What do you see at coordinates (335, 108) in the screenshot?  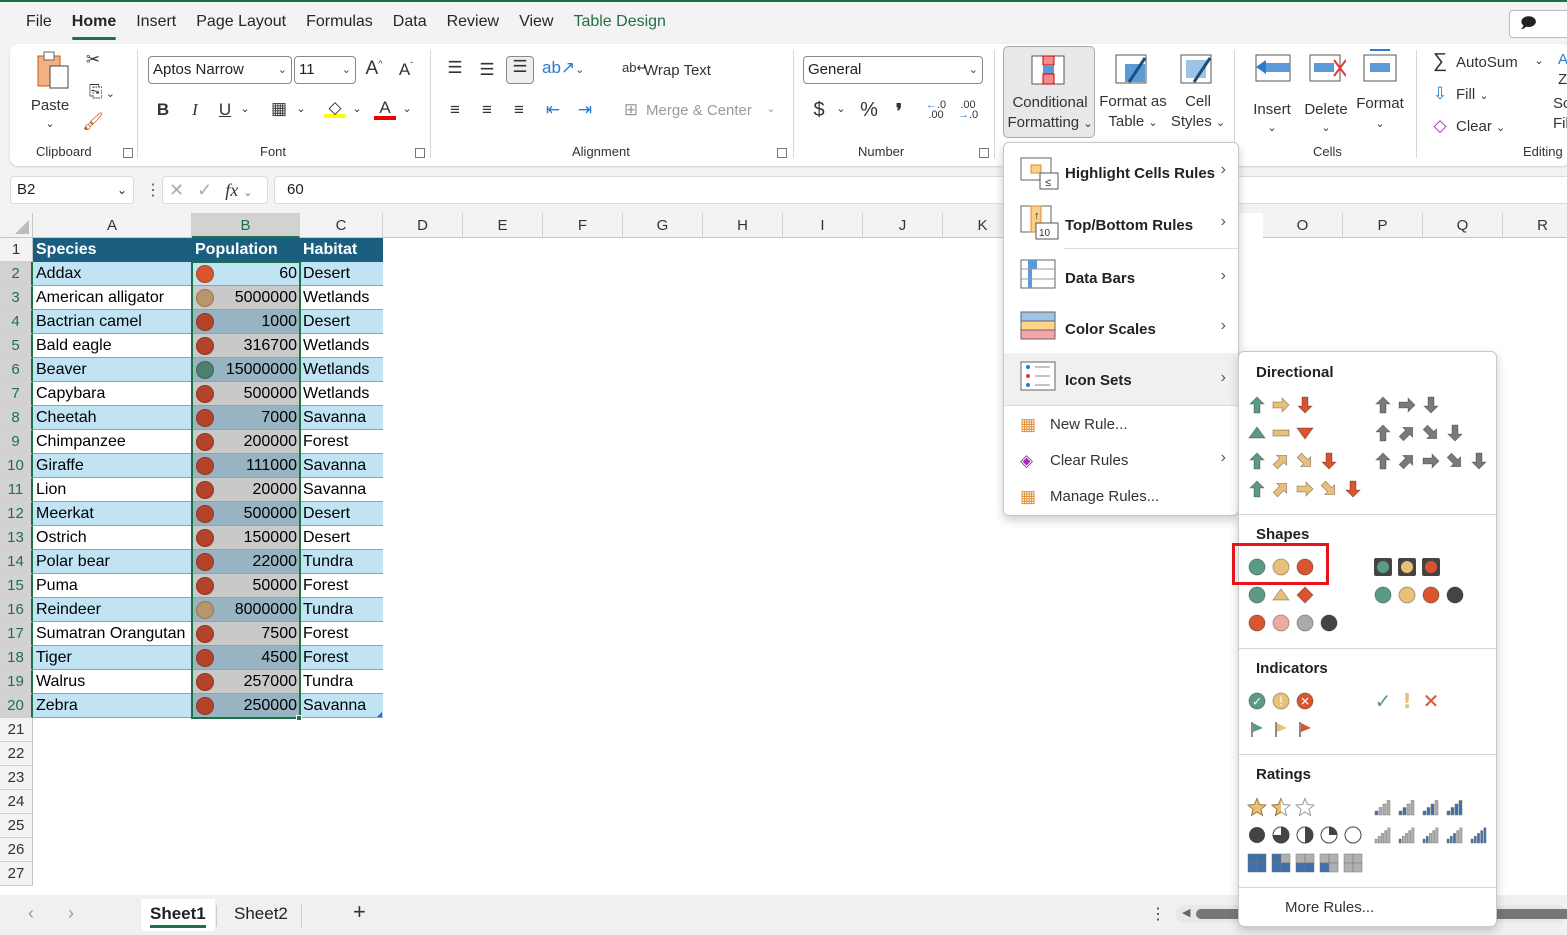 I see `fill-color-icon: ◇` at bounding box center [335, 108].